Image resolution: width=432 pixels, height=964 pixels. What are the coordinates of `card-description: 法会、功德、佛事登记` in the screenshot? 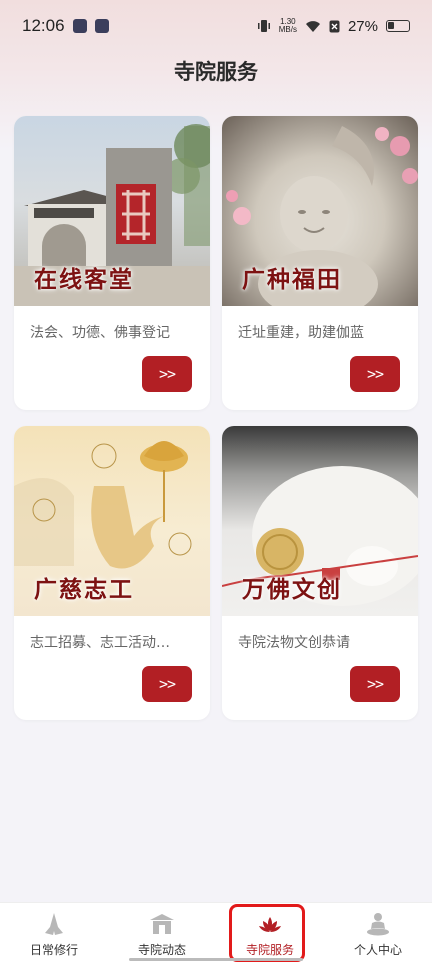 It's located at (100, 333).